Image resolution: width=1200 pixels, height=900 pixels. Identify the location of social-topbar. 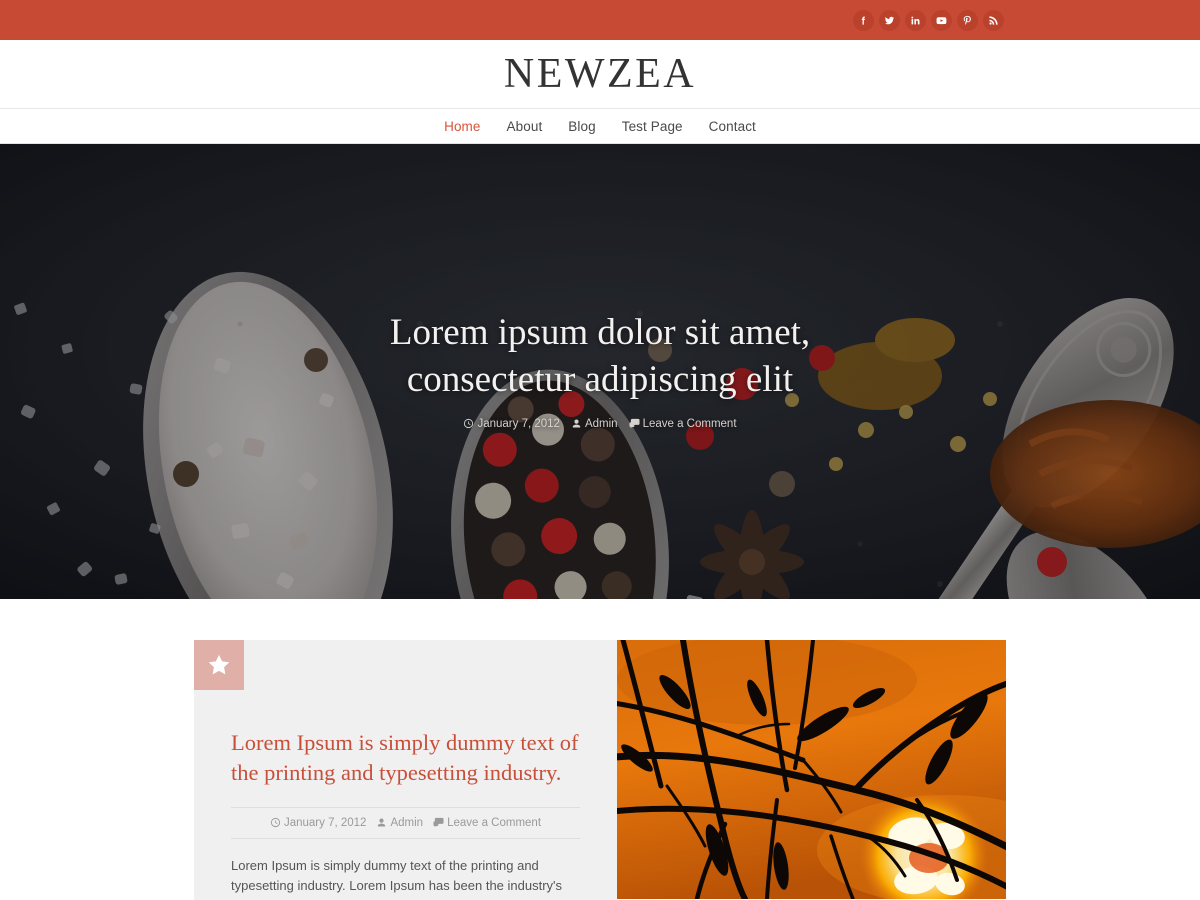
(600, 20).